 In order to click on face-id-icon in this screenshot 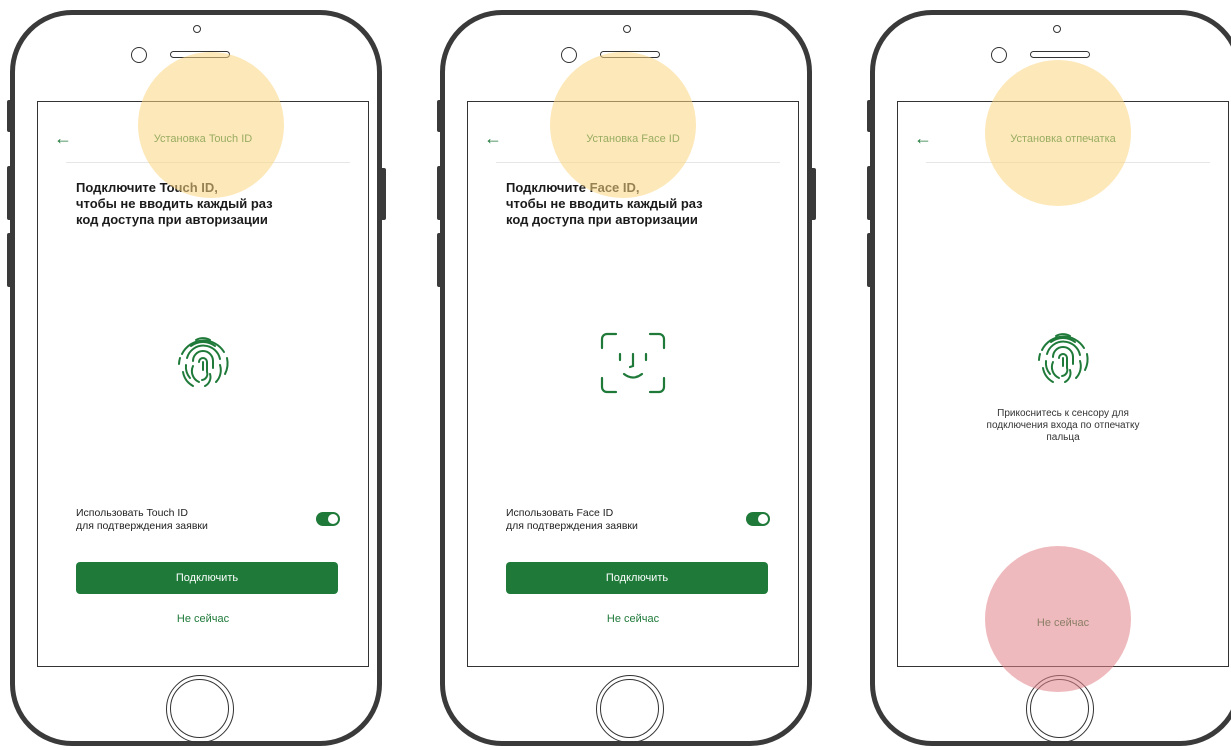, I will do `click(633, 363)`.